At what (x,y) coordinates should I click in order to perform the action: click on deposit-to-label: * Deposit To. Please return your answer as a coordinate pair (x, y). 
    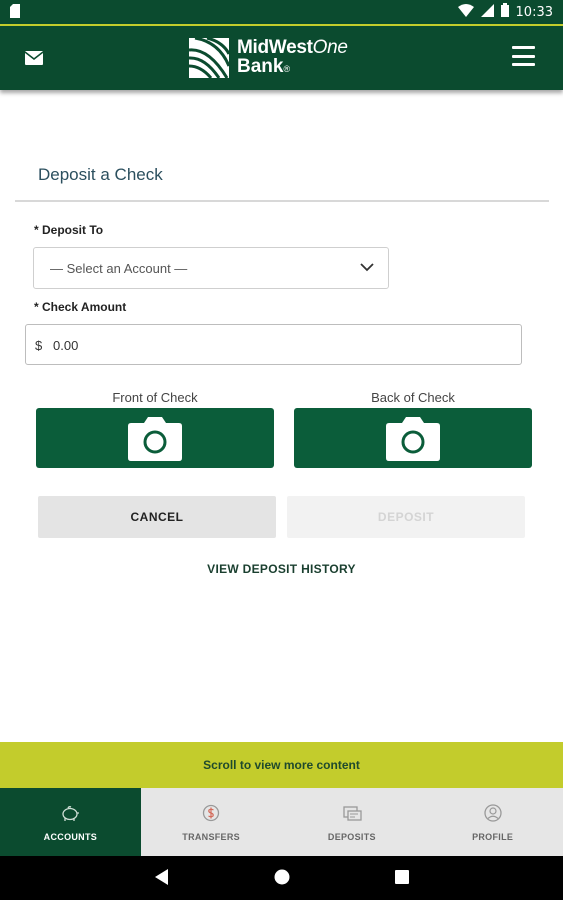
    Looking at the image, I should click on (69, 230).